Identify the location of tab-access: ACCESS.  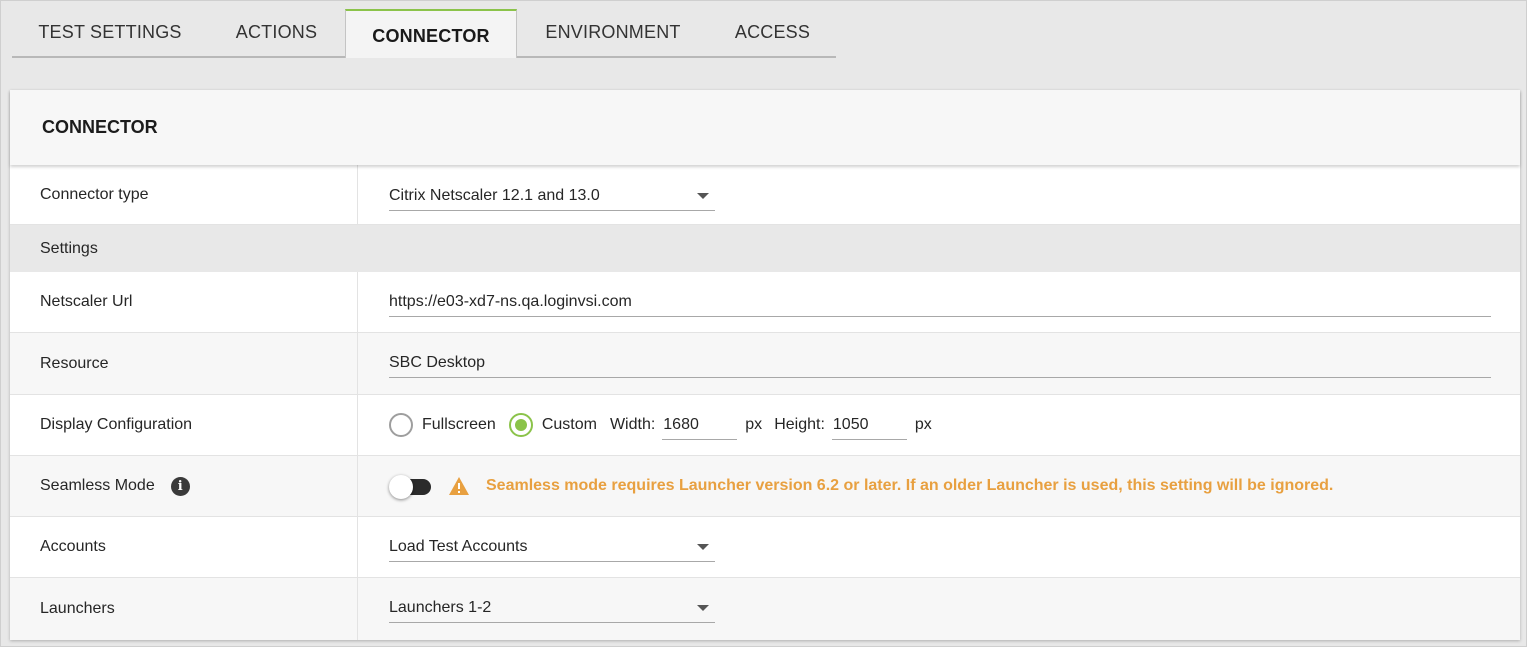
(772, 33).